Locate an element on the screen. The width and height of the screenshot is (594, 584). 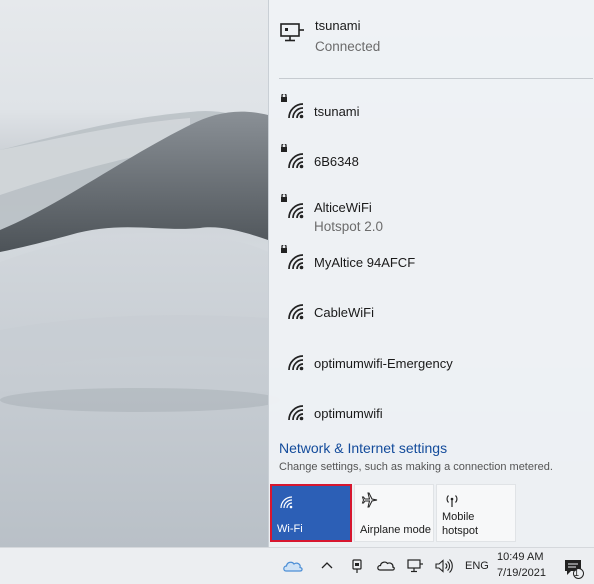
wifi-toggle-button: Wi-Fi is located at coordinates (311, 513).